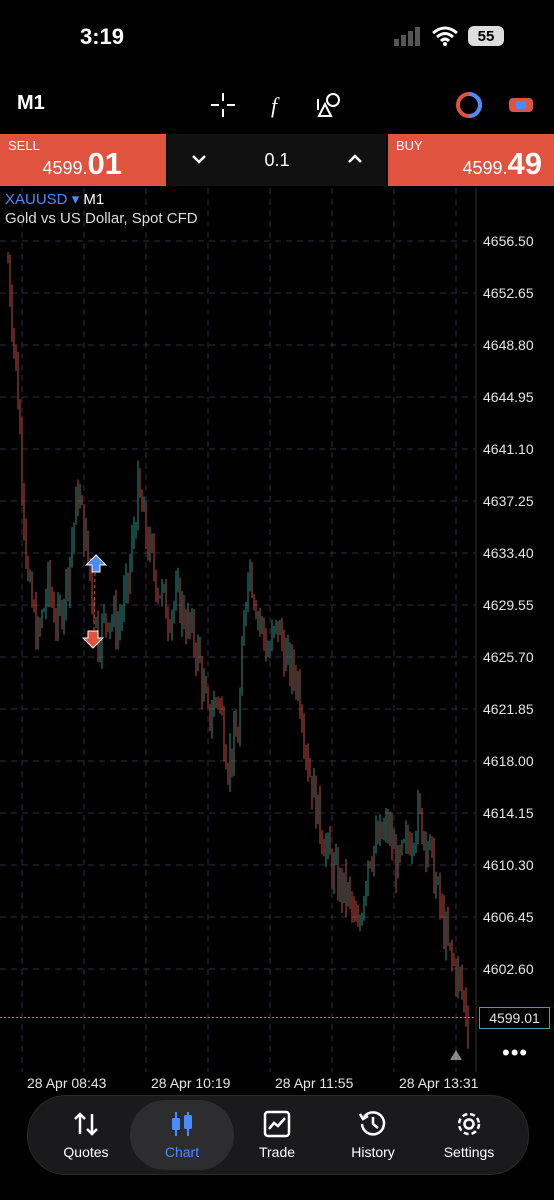  Describe the element at coordinates (36, 199) in the screenshot. I see `symbol-name: XAUUSD` at that location.